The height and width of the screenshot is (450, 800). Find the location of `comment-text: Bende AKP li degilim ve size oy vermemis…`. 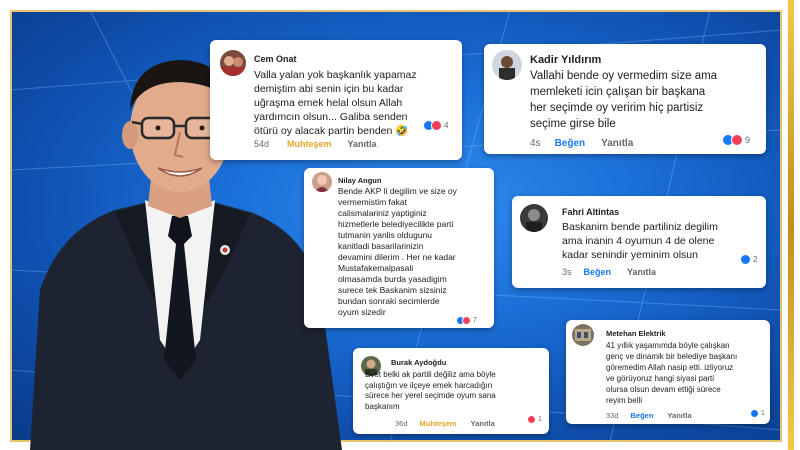

comment-text: Bende AKP li degilim ve size oy vermemis… is located at coordinates (397, 251).